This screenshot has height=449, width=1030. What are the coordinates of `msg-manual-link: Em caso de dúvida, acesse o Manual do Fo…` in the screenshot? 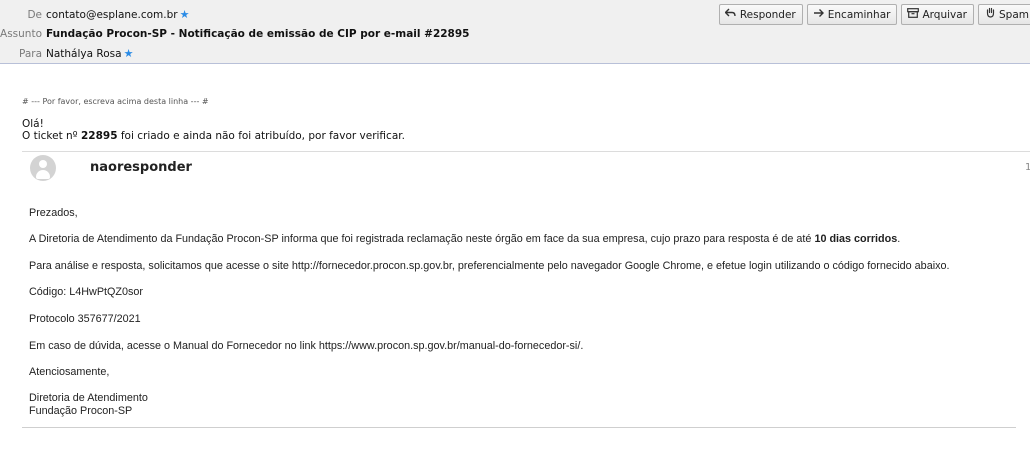 It's located at (306, 346).